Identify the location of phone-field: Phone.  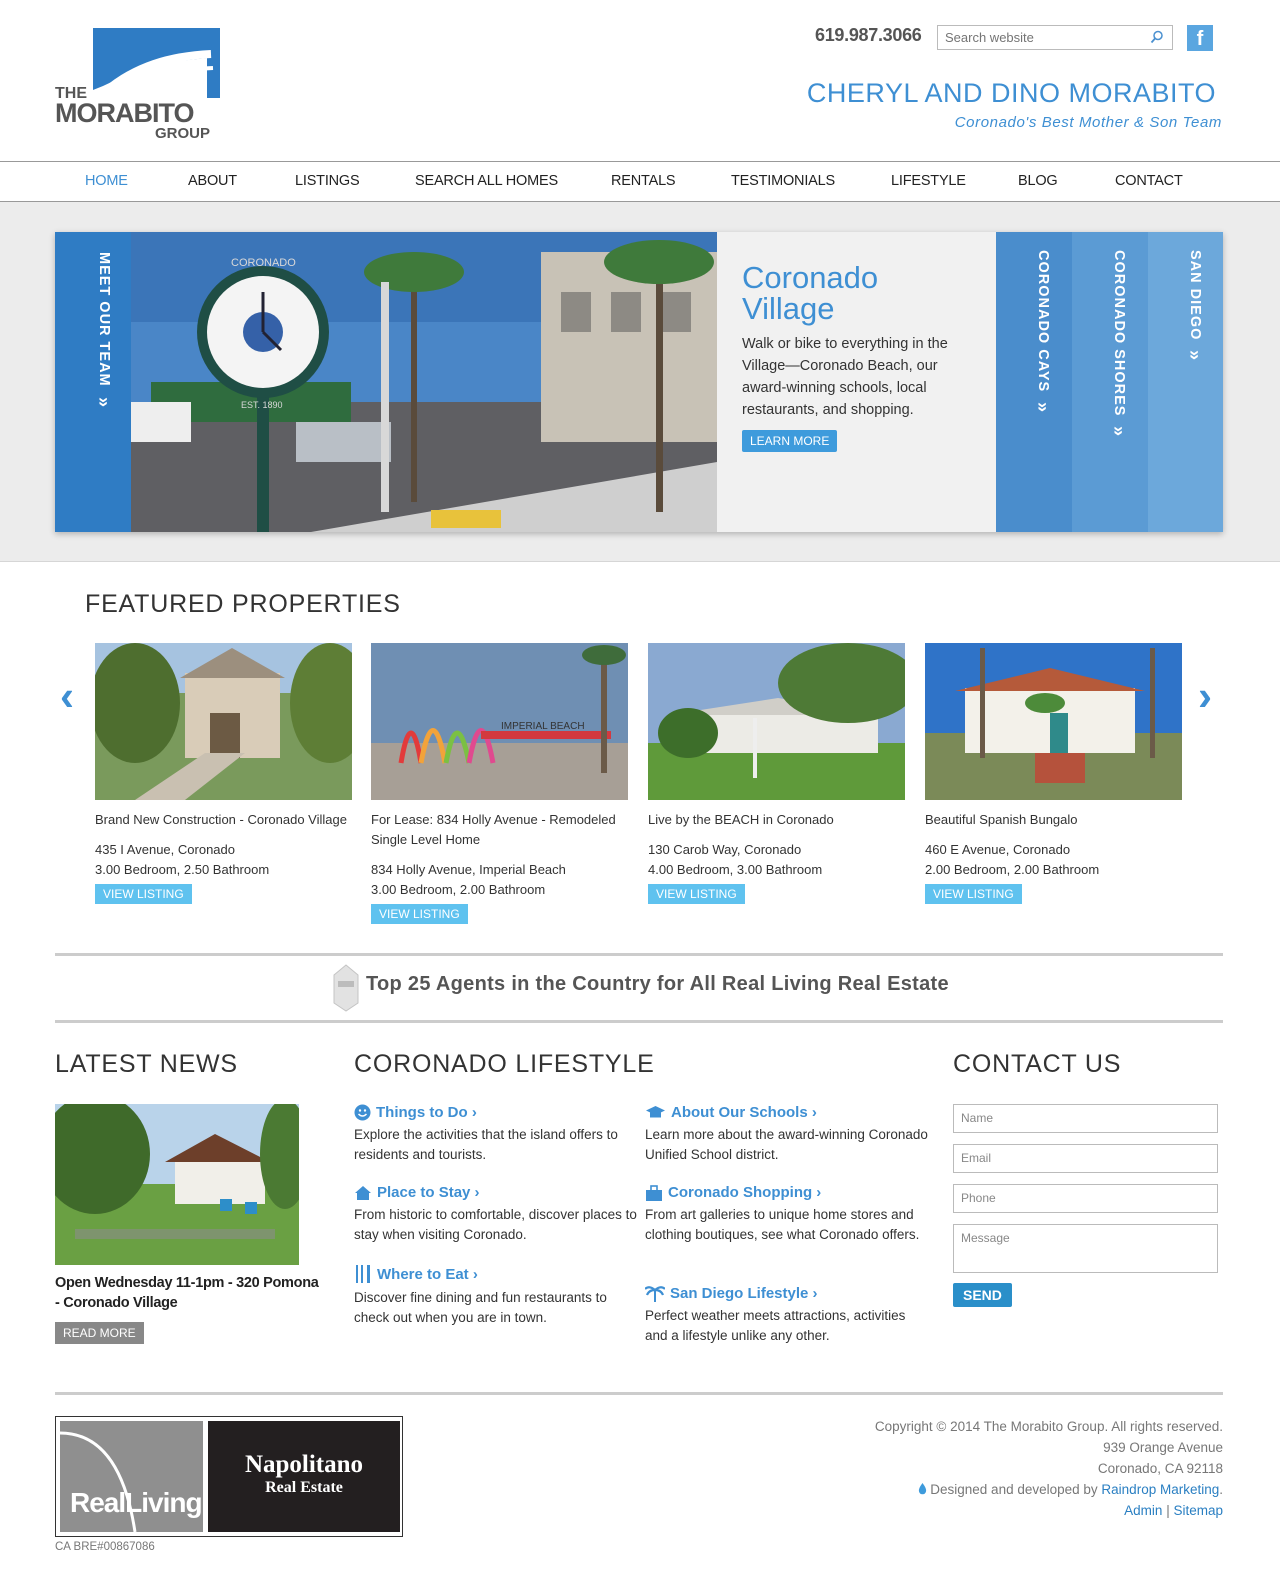
(1085, 1198).